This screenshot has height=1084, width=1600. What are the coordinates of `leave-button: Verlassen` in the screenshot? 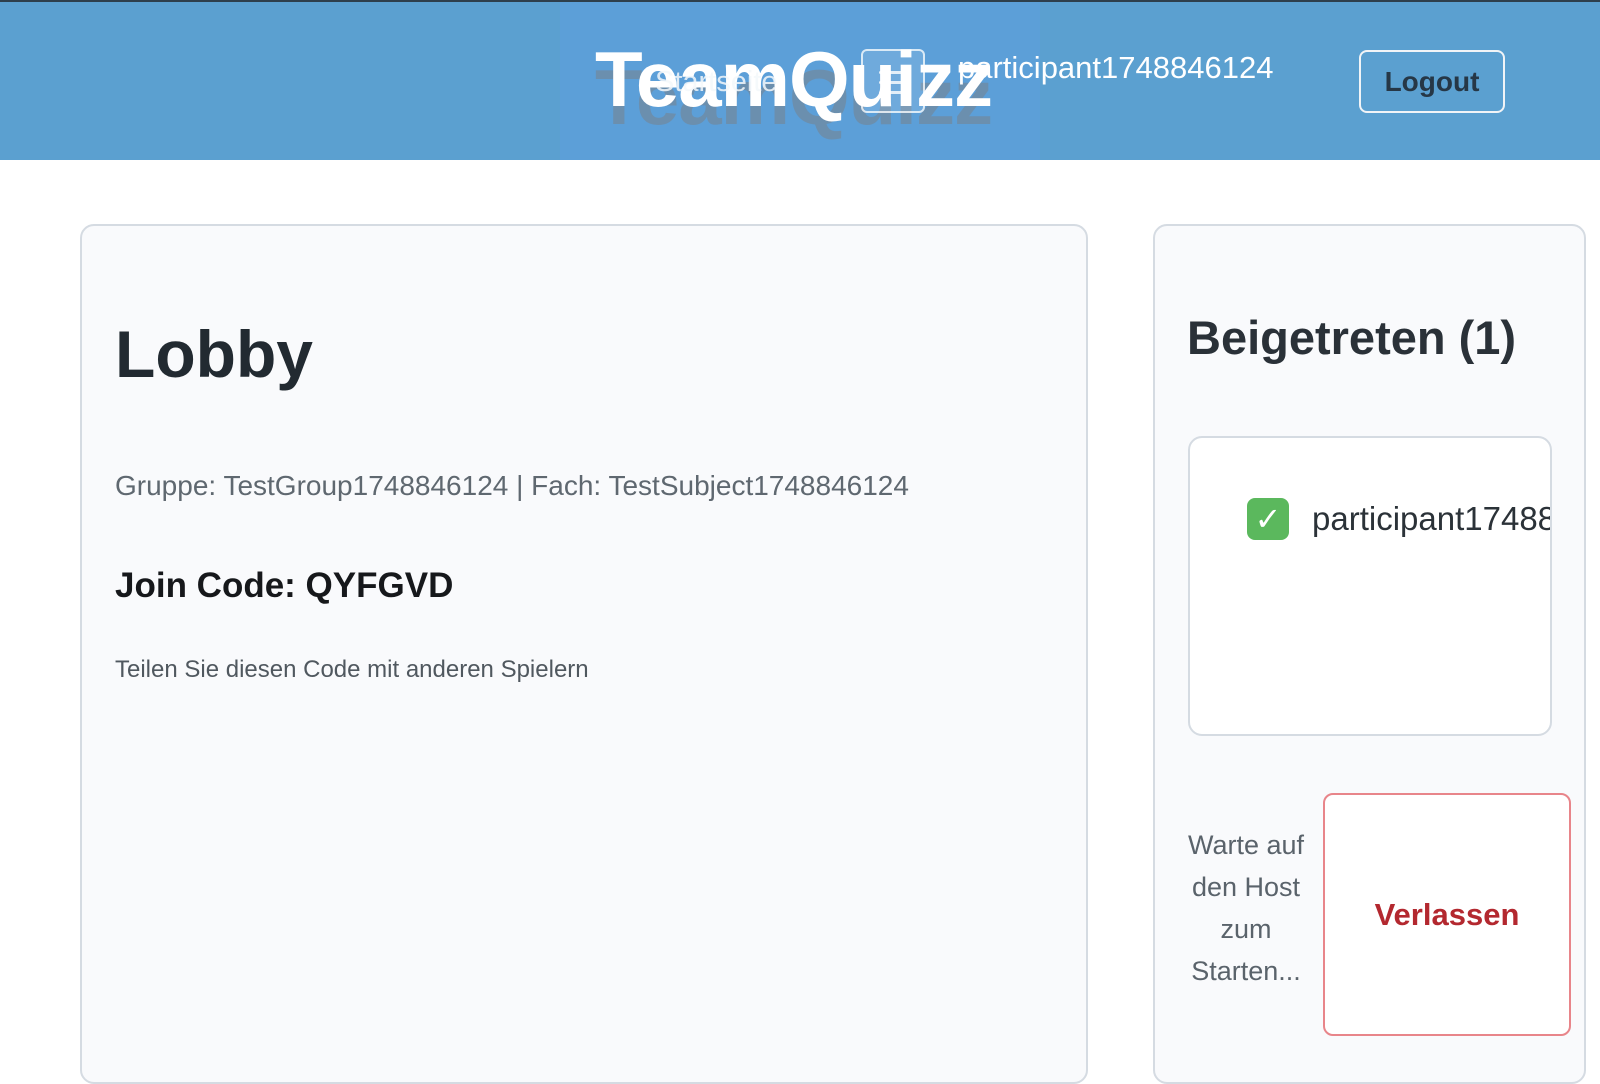 It's located at (1447, 914).